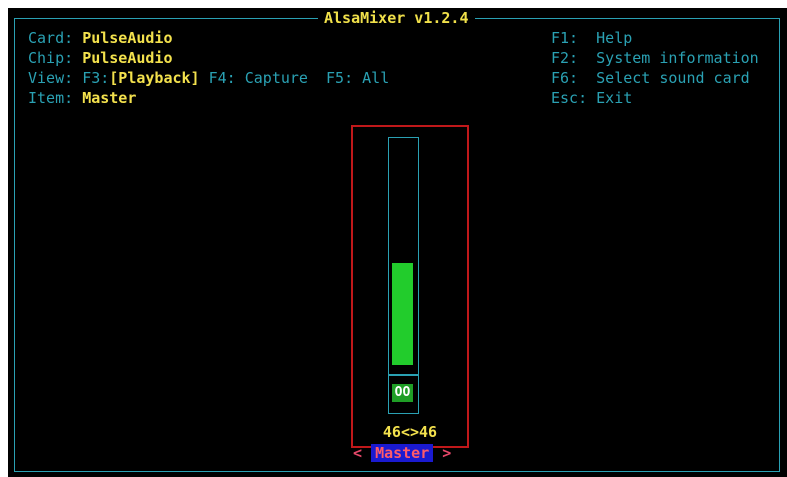 This screenshot has height=477, width=787. I want to click on item-label: Item:, so click(51, 98).